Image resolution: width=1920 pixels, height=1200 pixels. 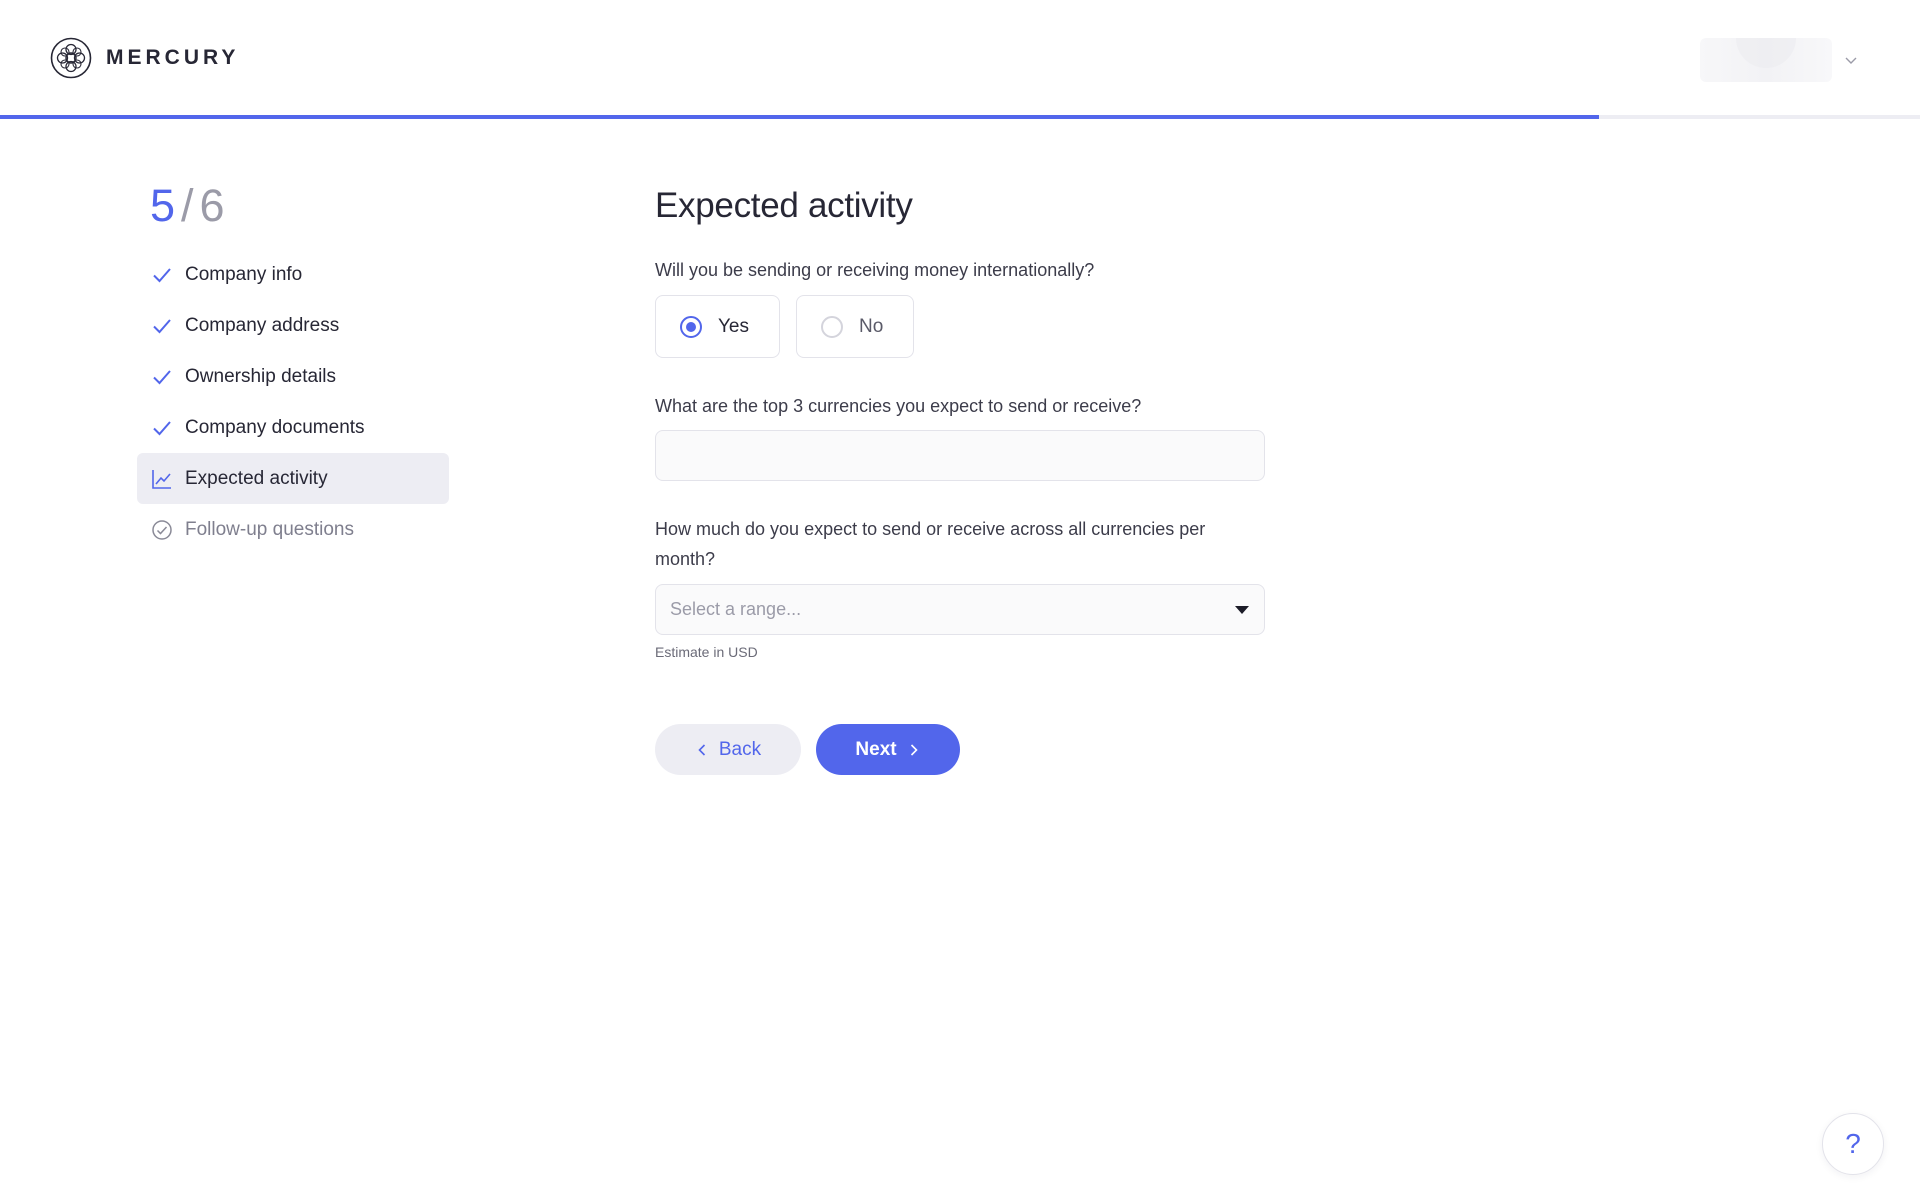 I want to click on onboarding-progress-bar, so click(x=960, y=117).